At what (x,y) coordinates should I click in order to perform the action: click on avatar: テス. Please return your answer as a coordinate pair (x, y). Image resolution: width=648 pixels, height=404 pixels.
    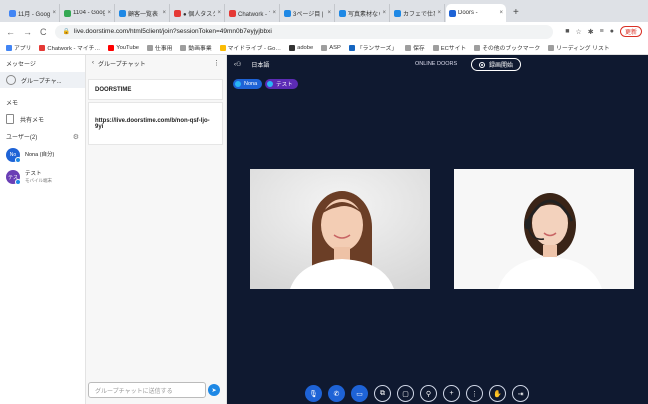
    Looking at the image, I should click on (13, 177).